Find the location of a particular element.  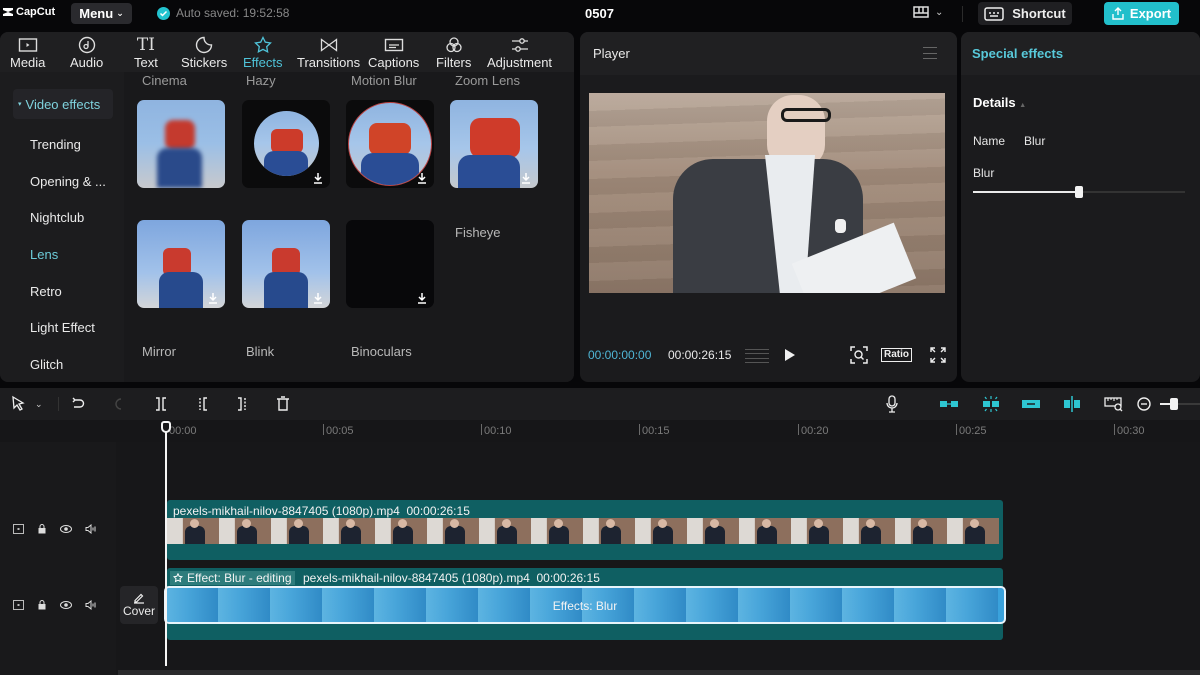

zoom-out-icon is located at coordinates (1144, 404).